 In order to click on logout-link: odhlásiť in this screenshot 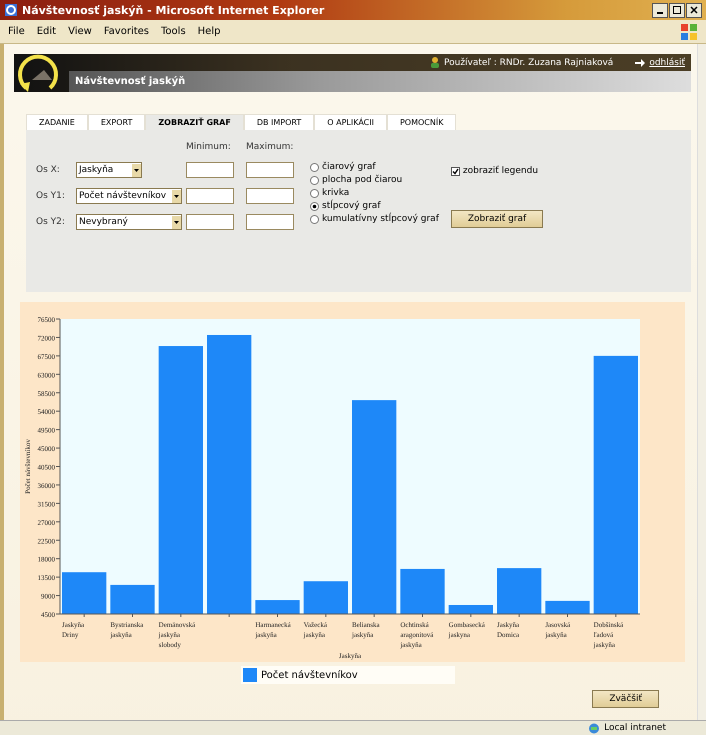, I will do `click(667, 63)`.